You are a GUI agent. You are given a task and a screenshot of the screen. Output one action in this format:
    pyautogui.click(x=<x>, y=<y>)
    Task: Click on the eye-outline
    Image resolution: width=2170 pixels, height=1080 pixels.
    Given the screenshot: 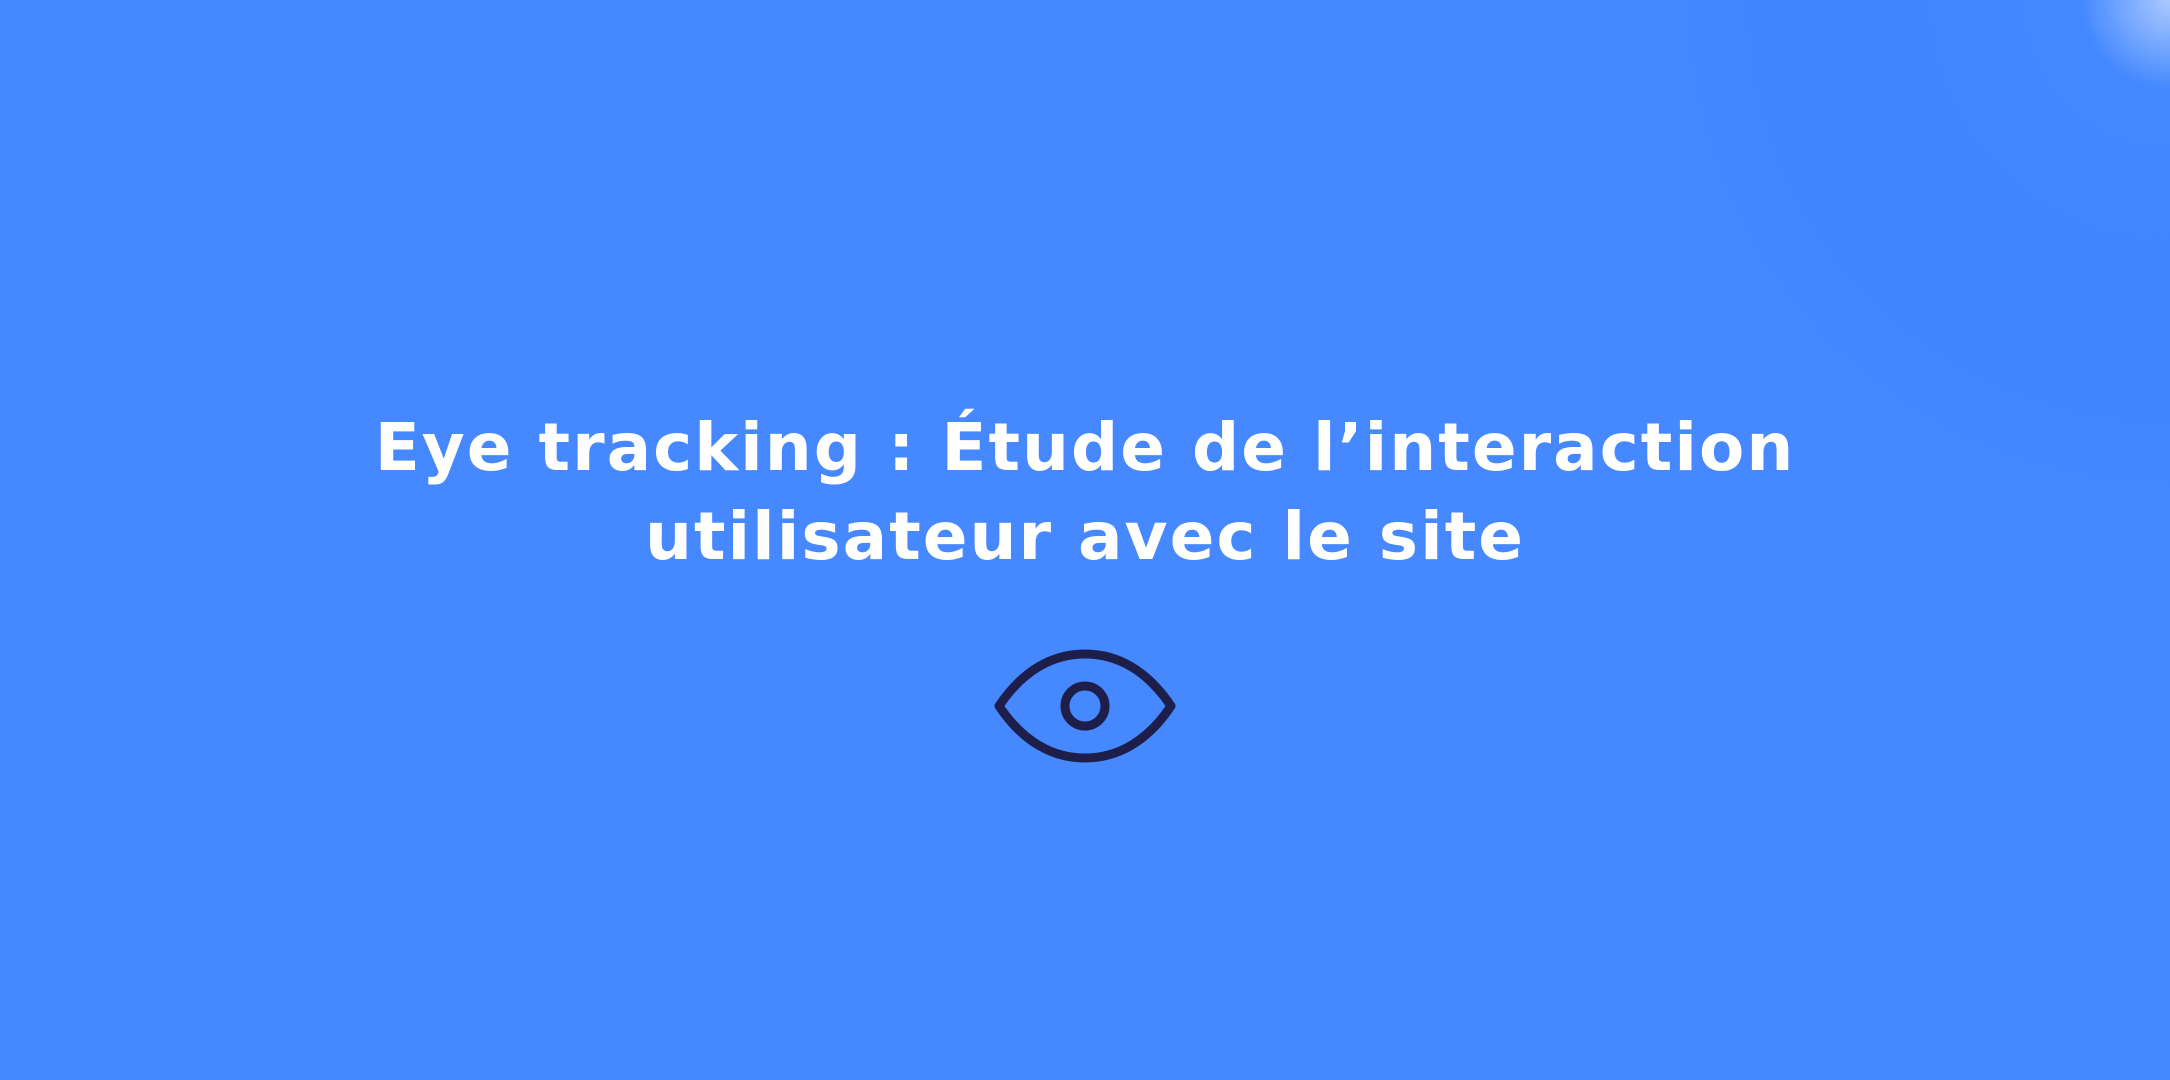 What is the action you would take?
    pyautogui.click(x=1085, y=706)
    